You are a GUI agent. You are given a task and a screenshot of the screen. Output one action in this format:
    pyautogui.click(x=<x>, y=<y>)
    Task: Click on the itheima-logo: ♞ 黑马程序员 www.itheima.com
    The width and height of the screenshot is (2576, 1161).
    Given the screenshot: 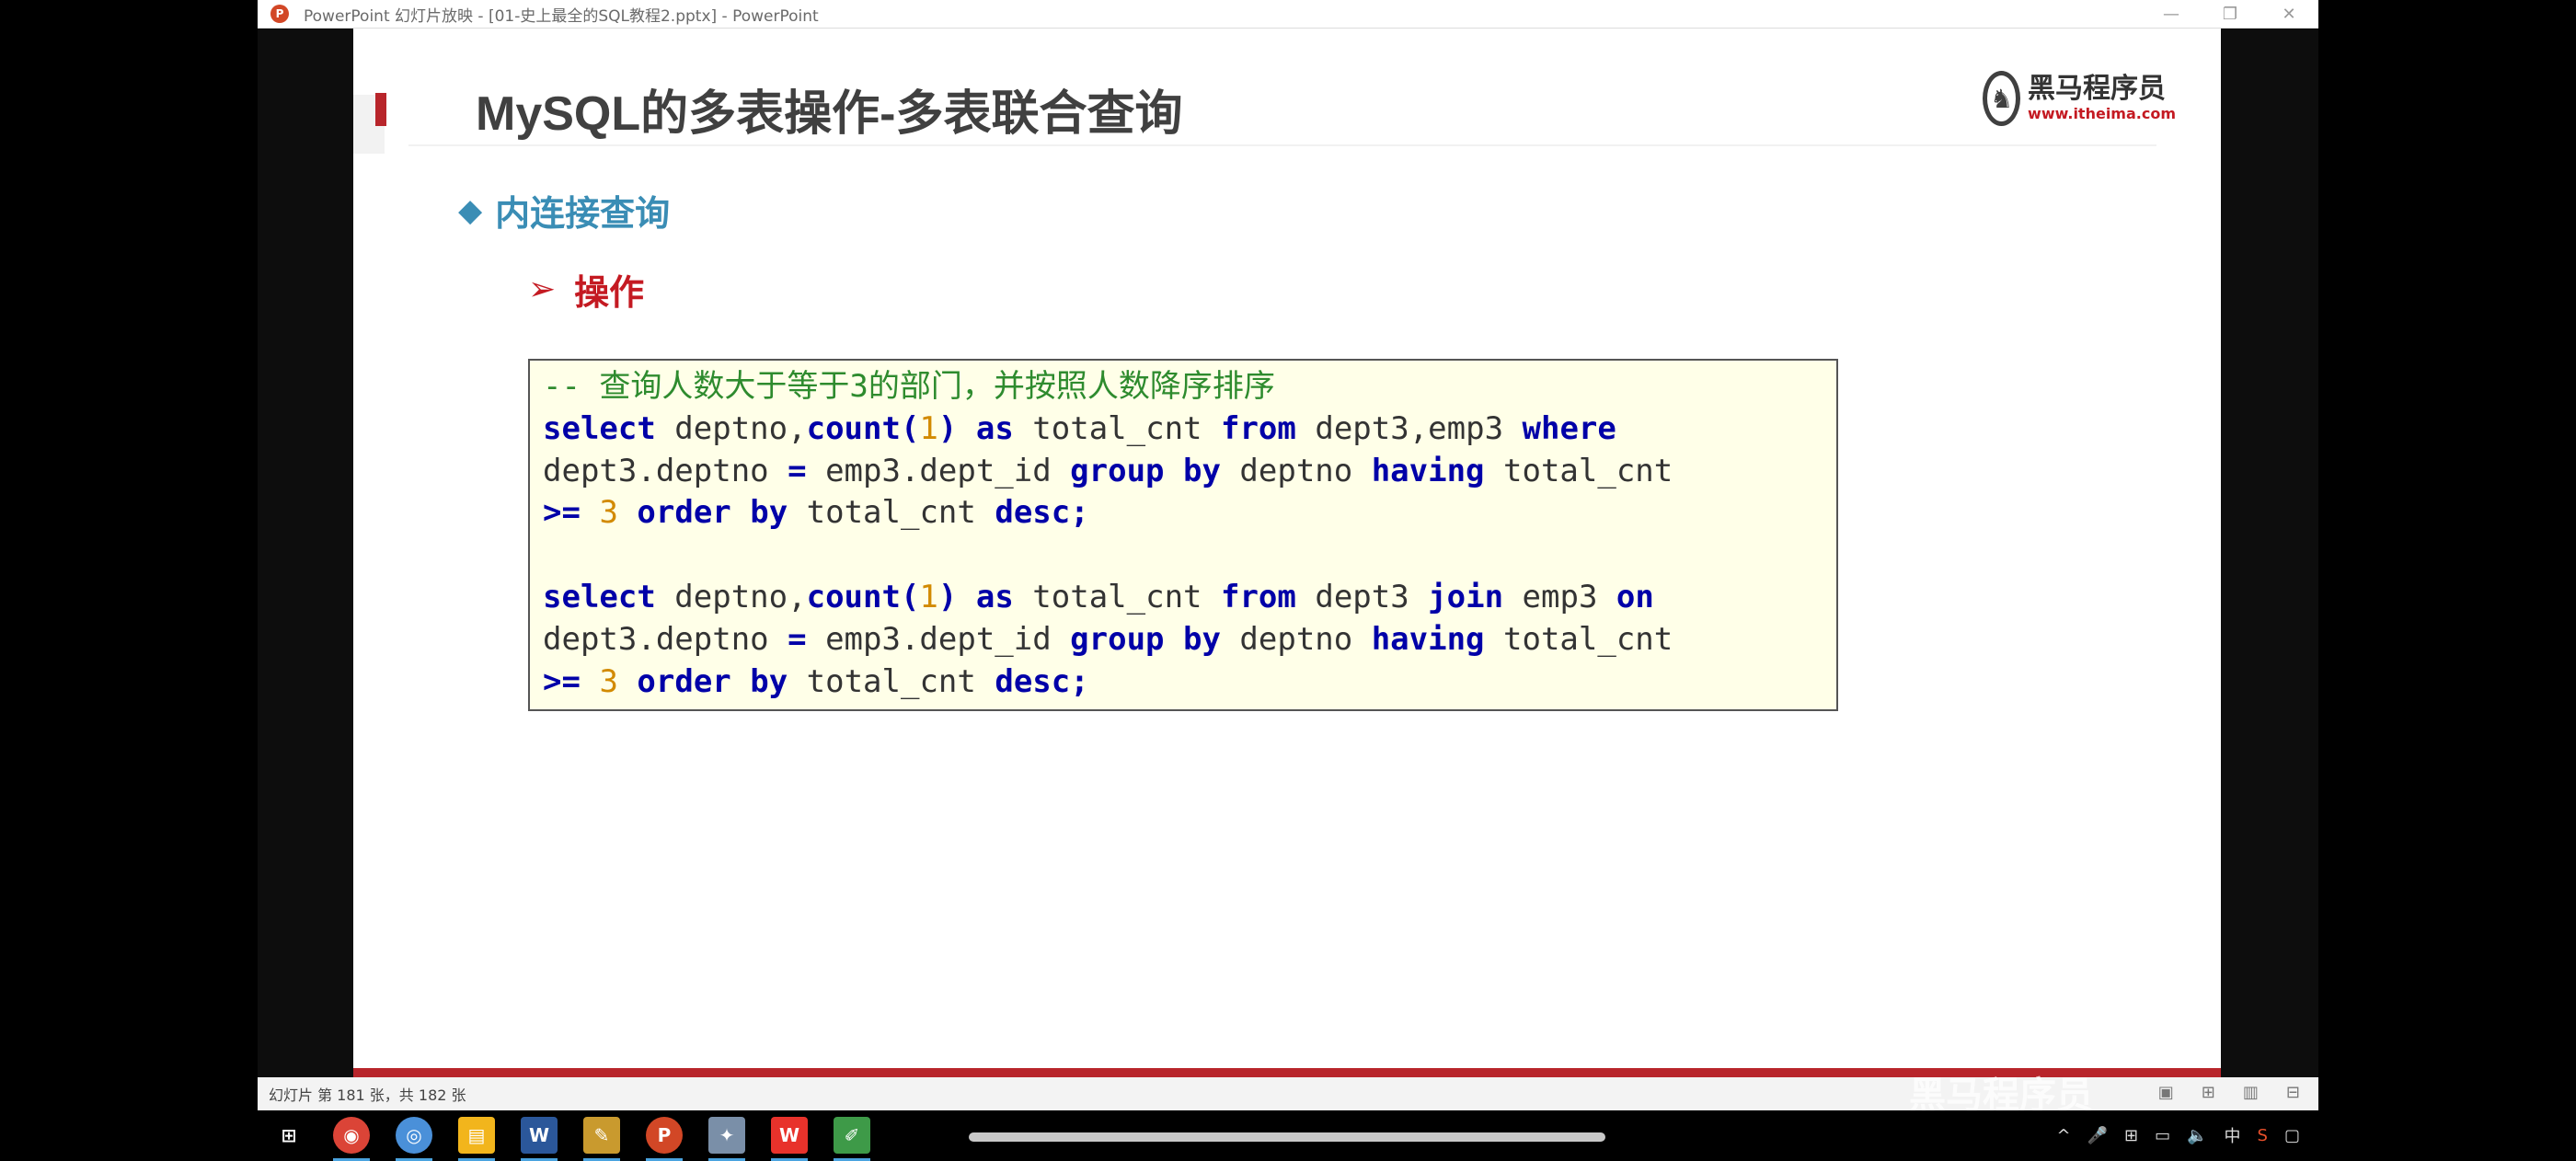 What is the action you would take?
    pyautogui.click(x=2079, y=99)
    